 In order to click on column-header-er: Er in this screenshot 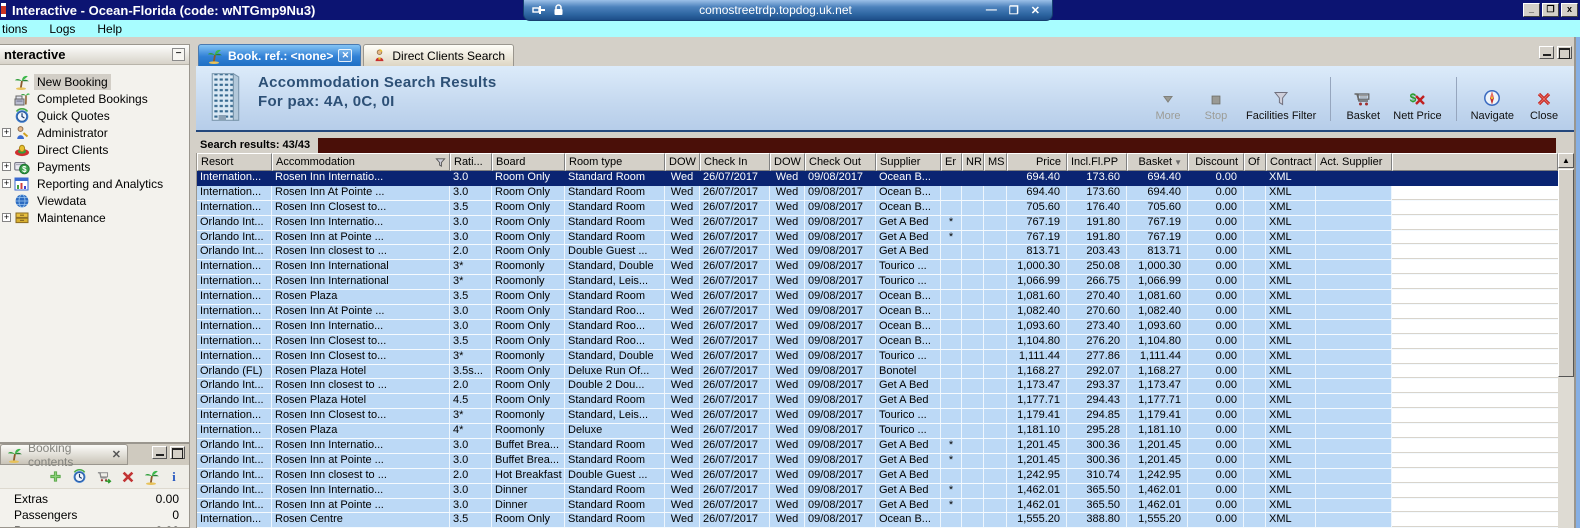, I will do `click(951, 162)`.